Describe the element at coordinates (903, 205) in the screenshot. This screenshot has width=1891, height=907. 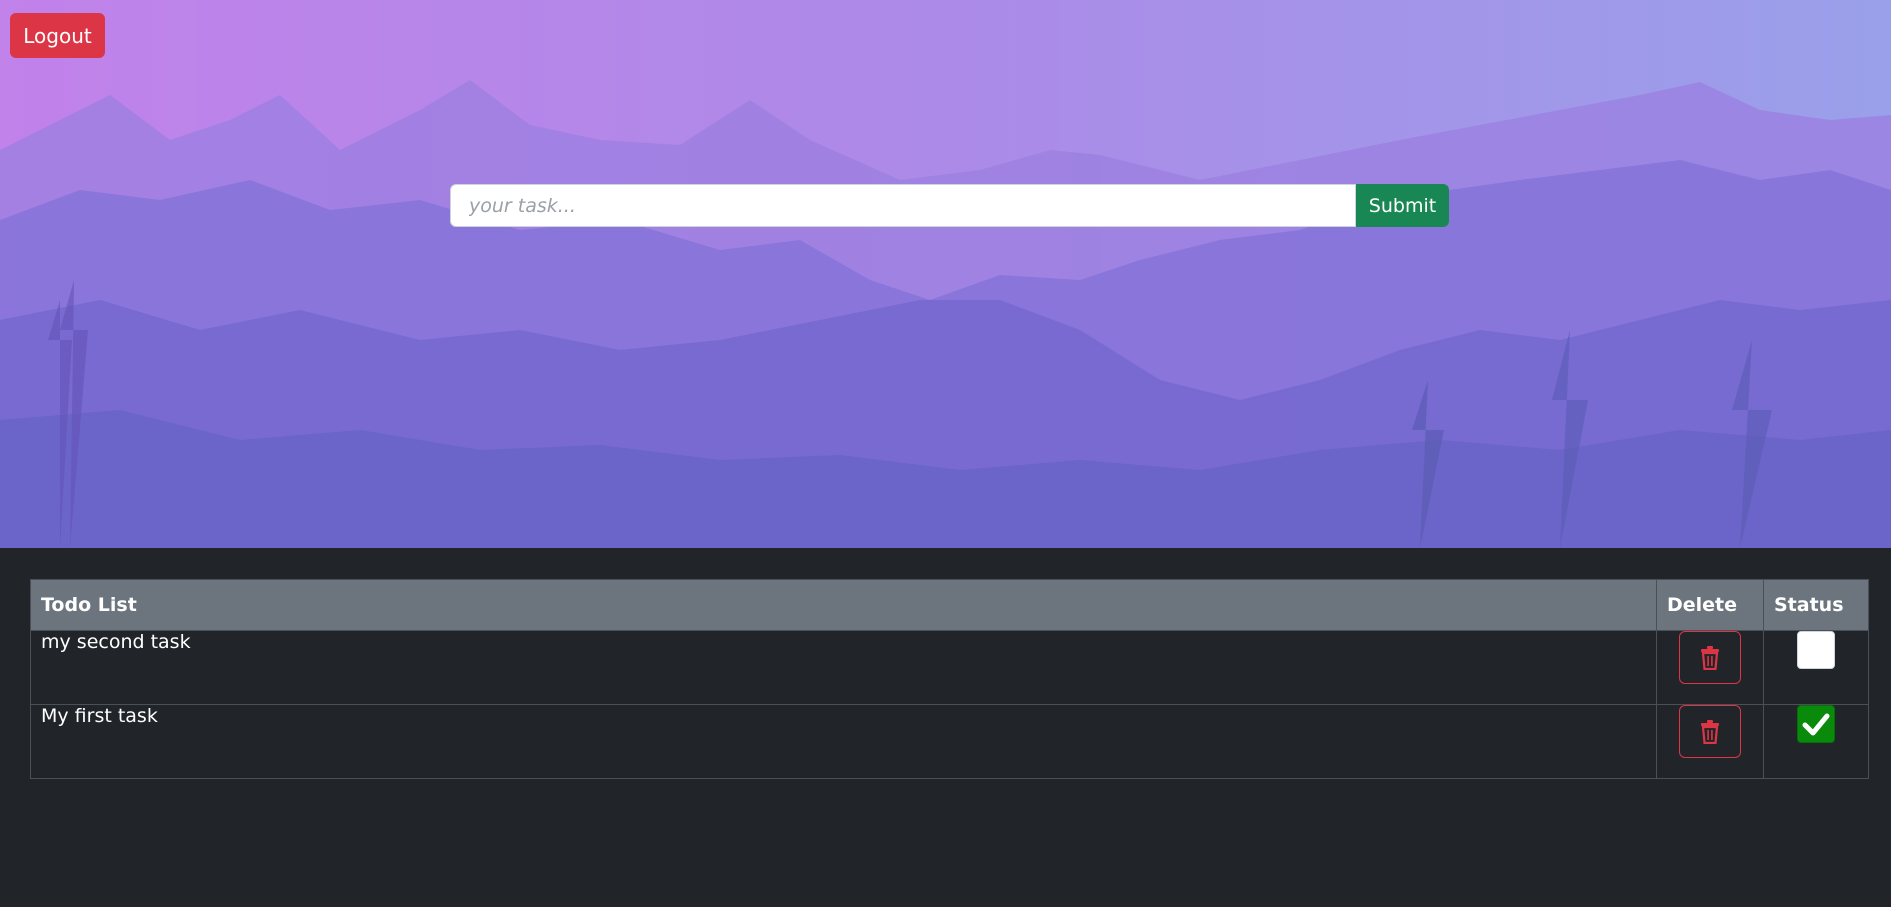
I see `task-input` at that location.